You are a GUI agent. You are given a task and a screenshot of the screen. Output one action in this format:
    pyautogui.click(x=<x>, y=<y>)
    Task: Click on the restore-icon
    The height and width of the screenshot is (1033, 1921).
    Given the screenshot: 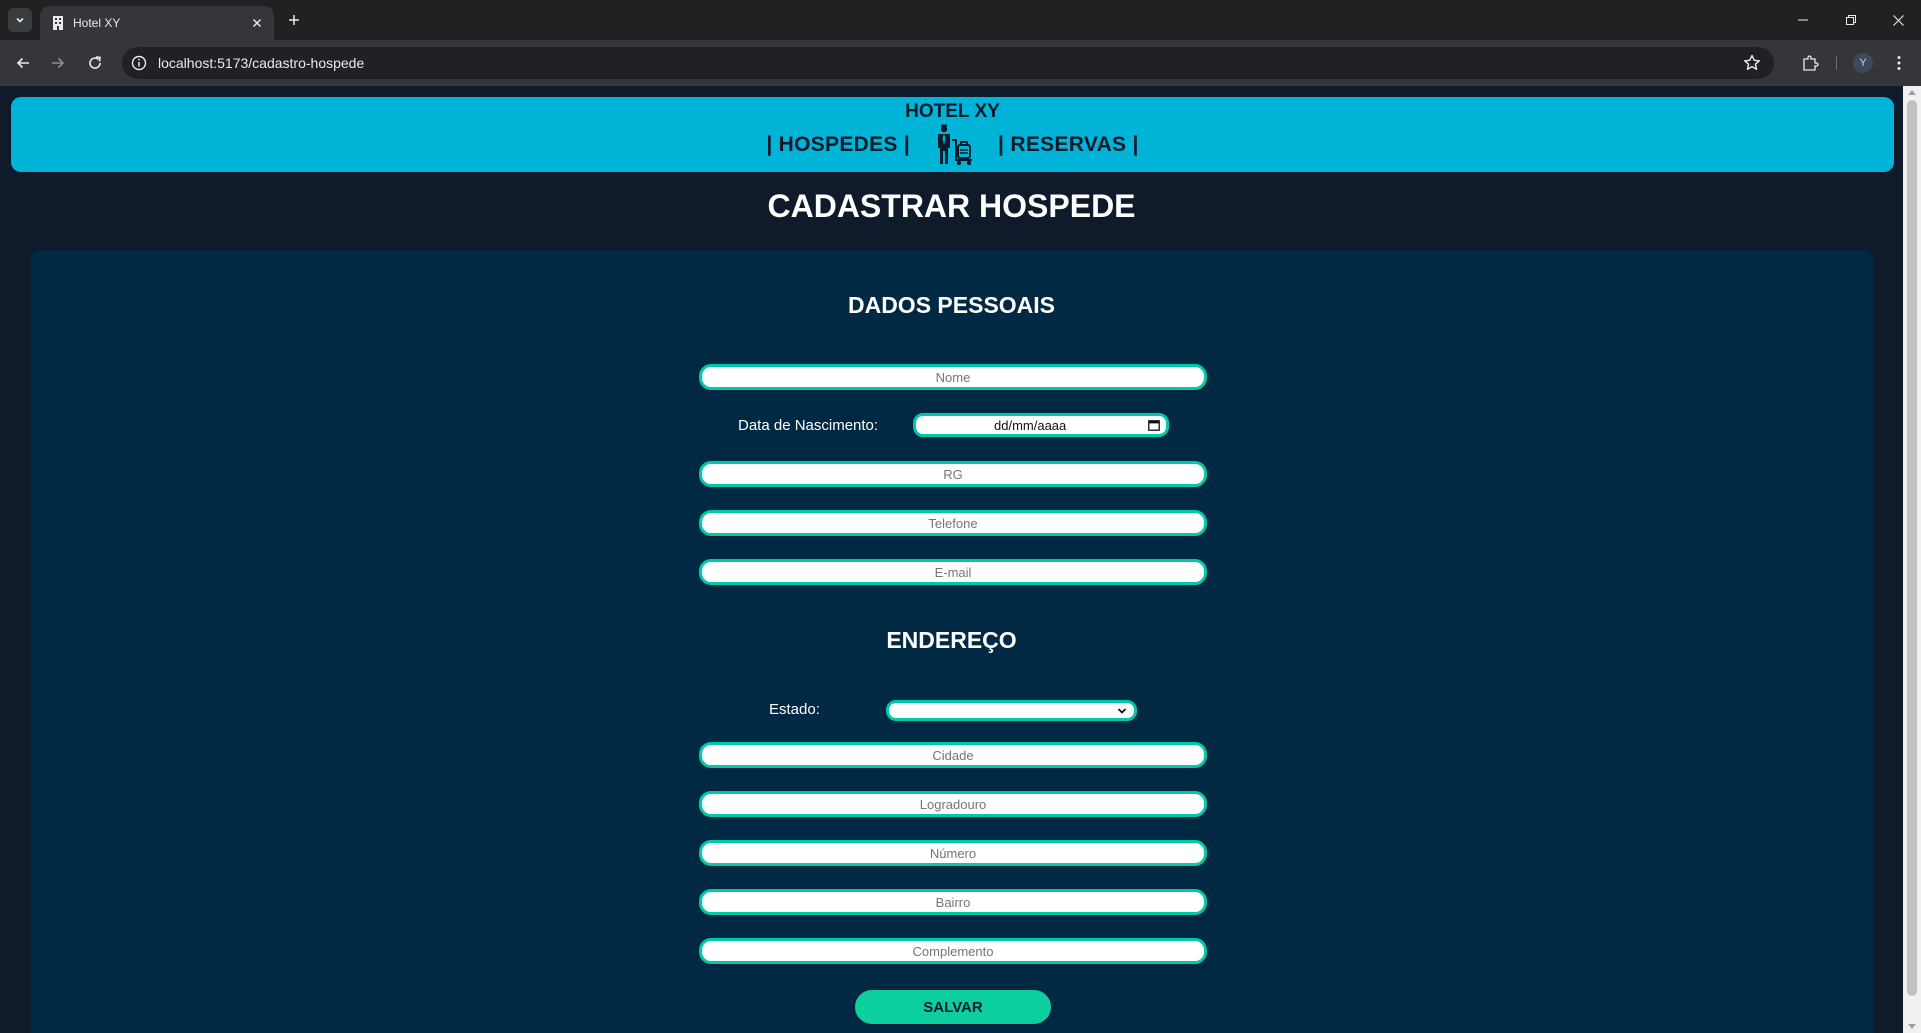 What is the action you would take?
    pyautogui.click(x=1851, y=20)
    